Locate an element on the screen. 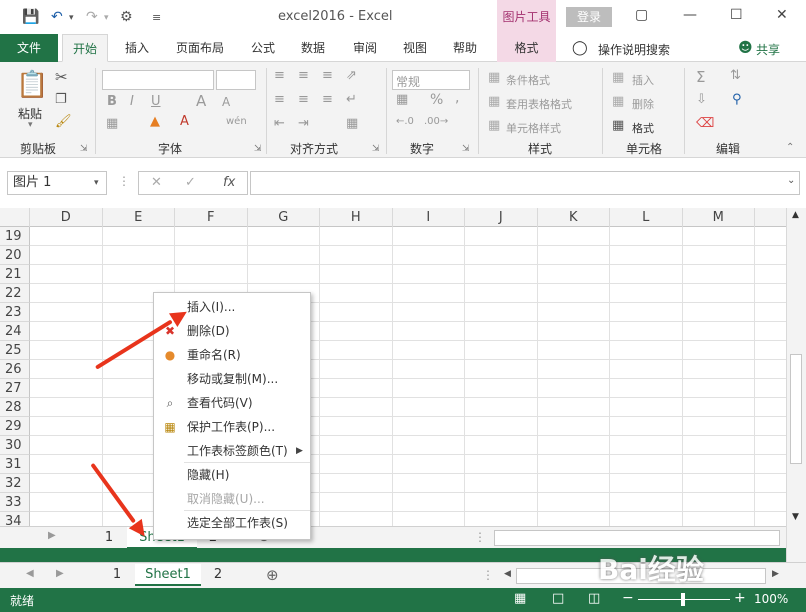 The height and width of the screenshot is (612, 806). row-header: 34 is located at coordinates (15, 519).